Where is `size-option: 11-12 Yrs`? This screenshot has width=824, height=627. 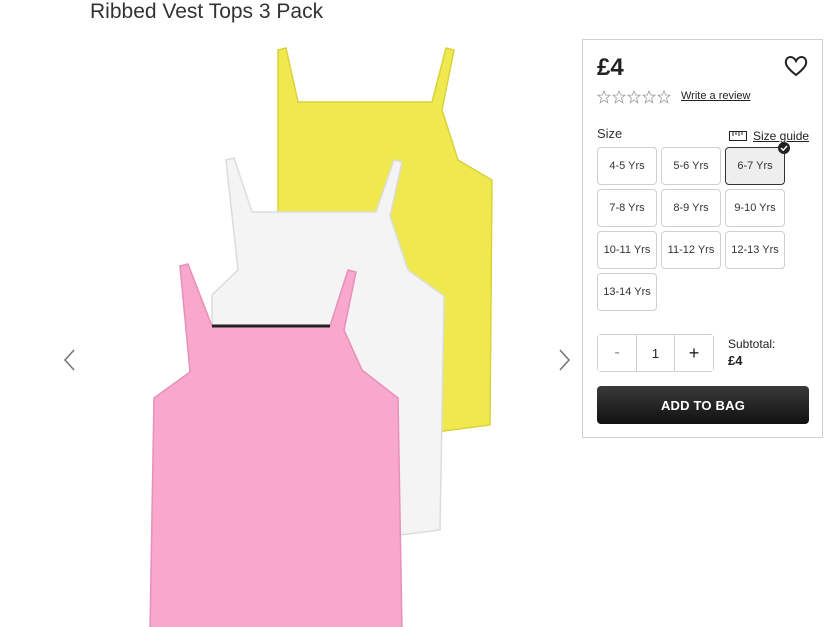 size-option: 11-12 Yrs is located at coordinates (691, 250).